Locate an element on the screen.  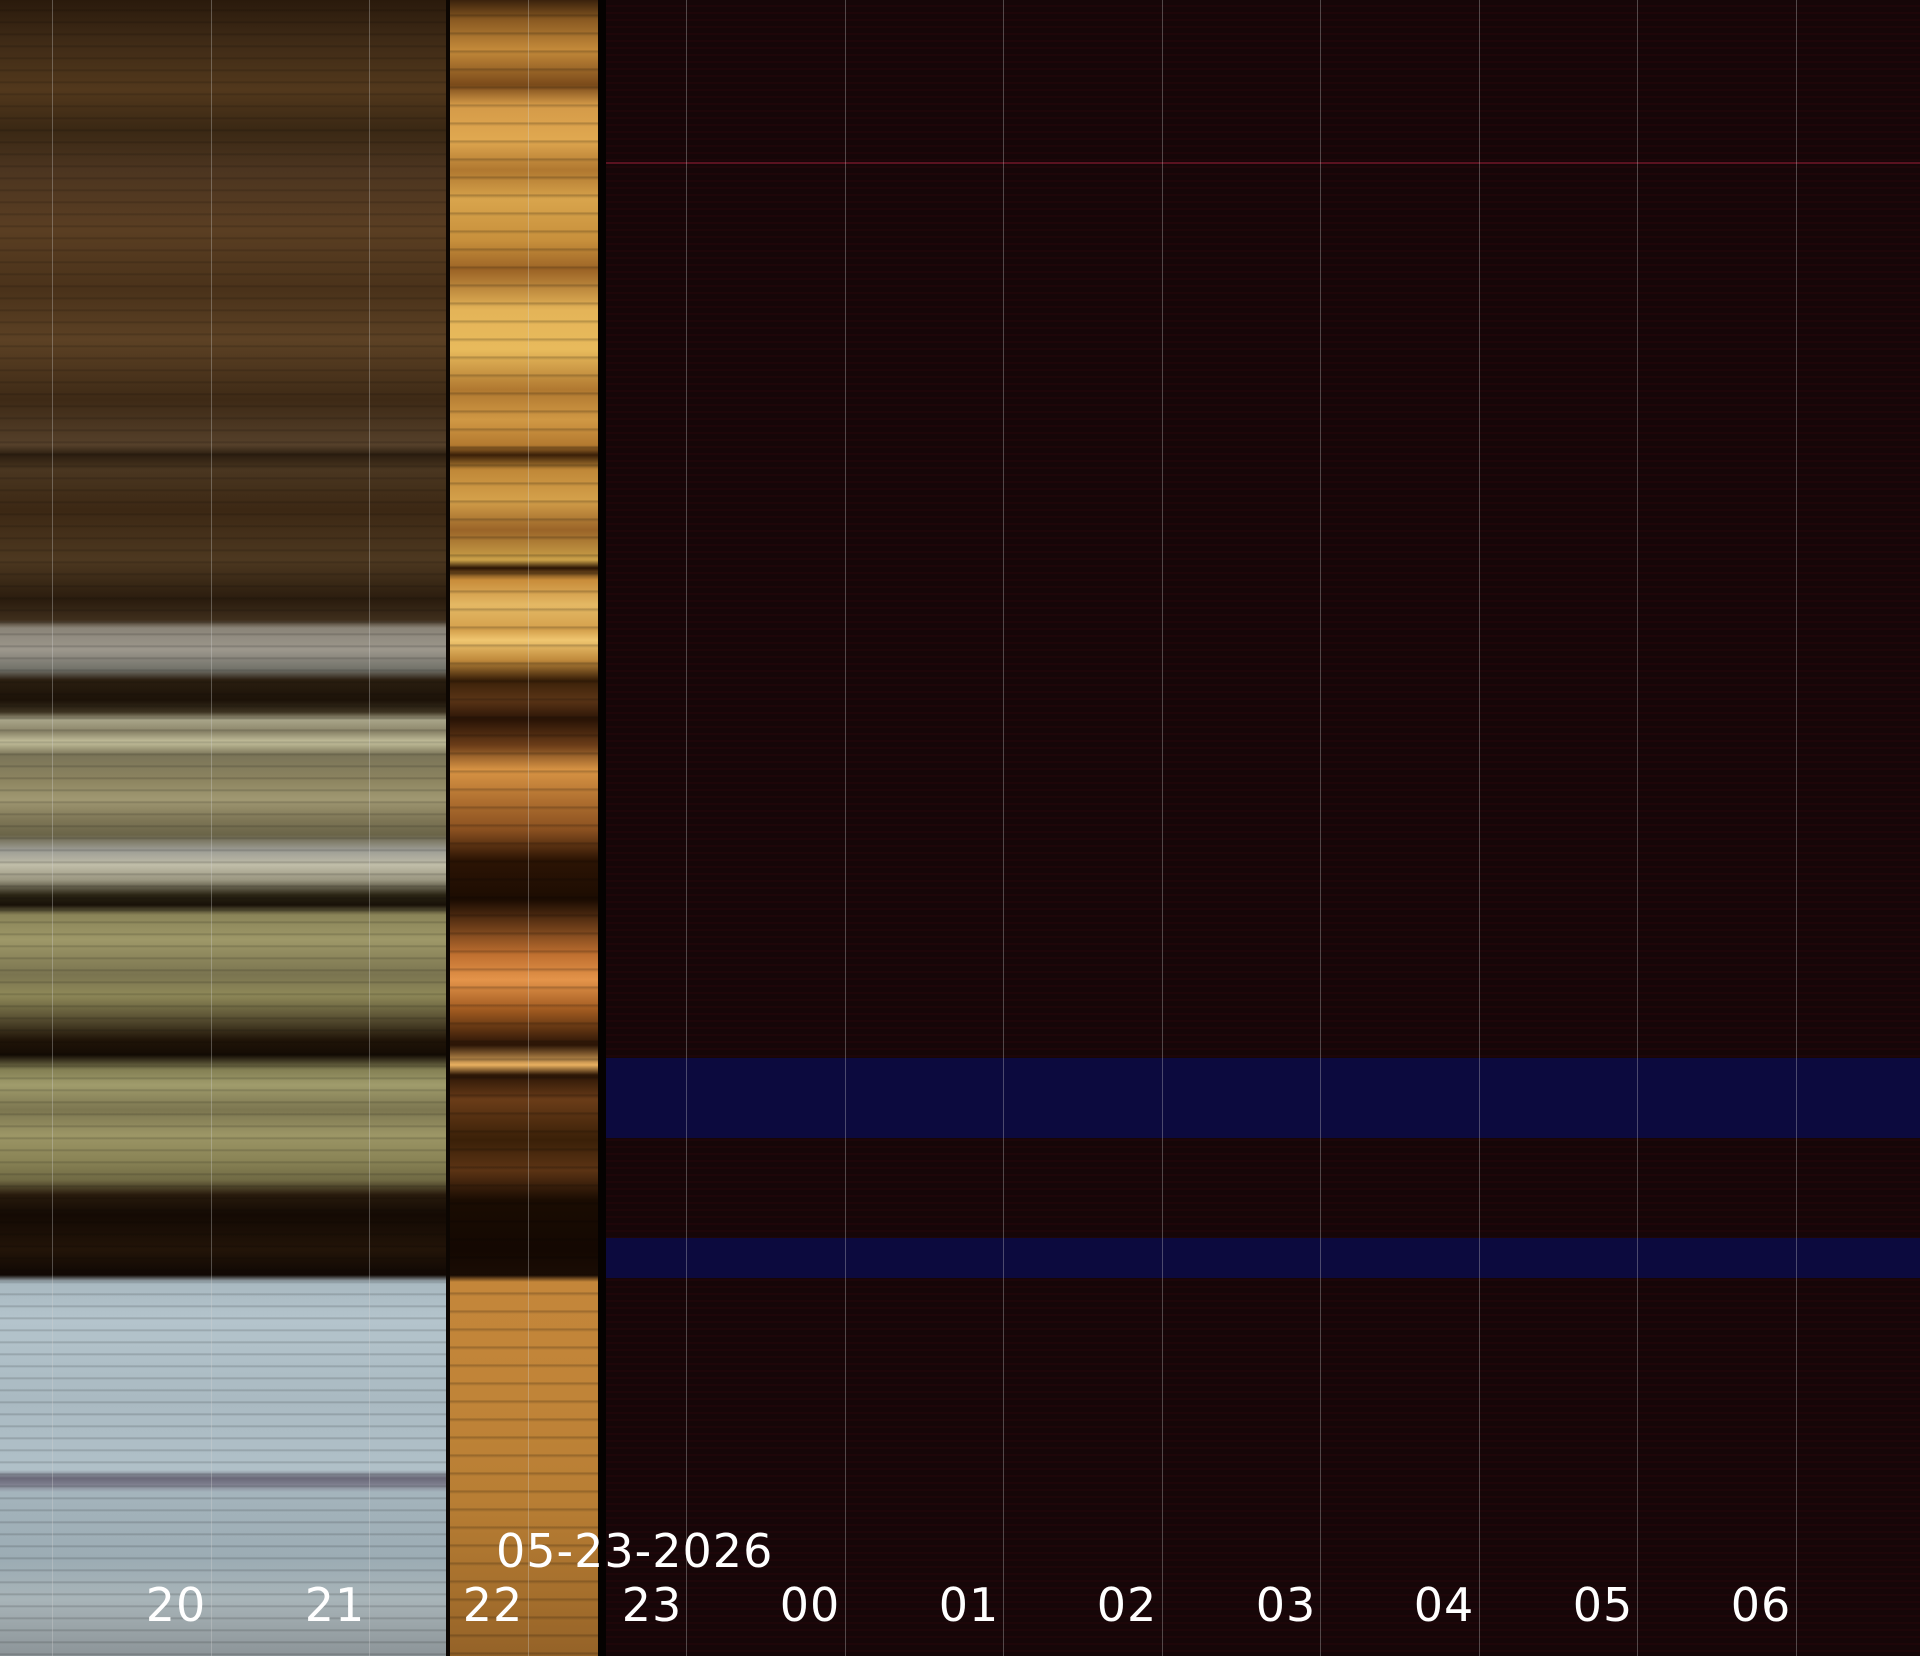
hour-label: 03 is located at coordinates (1286, 1605).